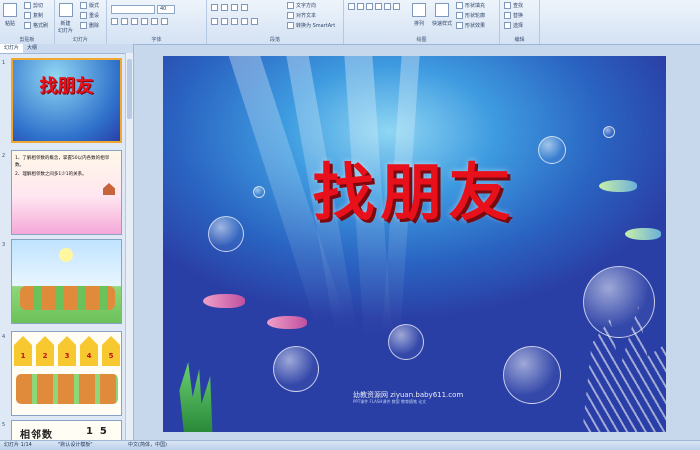 This screenshot has width=700, height=450. What do you see at coordinates (378, 6) in the screenshot?
I see `oval-shape-icon` at bounding box center [378, 6].